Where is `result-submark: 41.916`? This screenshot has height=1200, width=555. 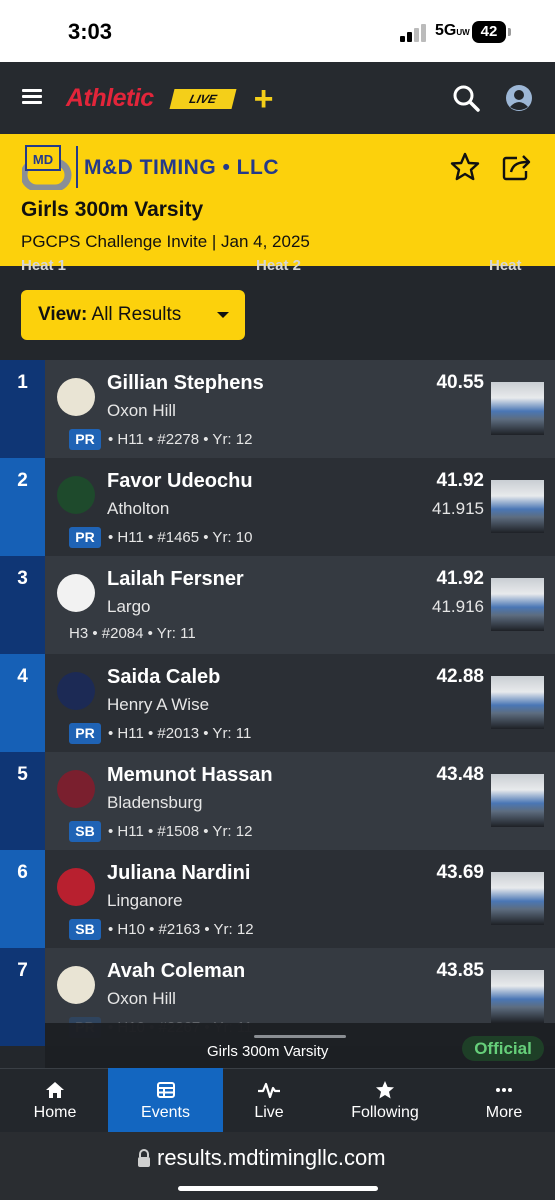 result-submark: 41.916 is located at coordinates (458, 606).